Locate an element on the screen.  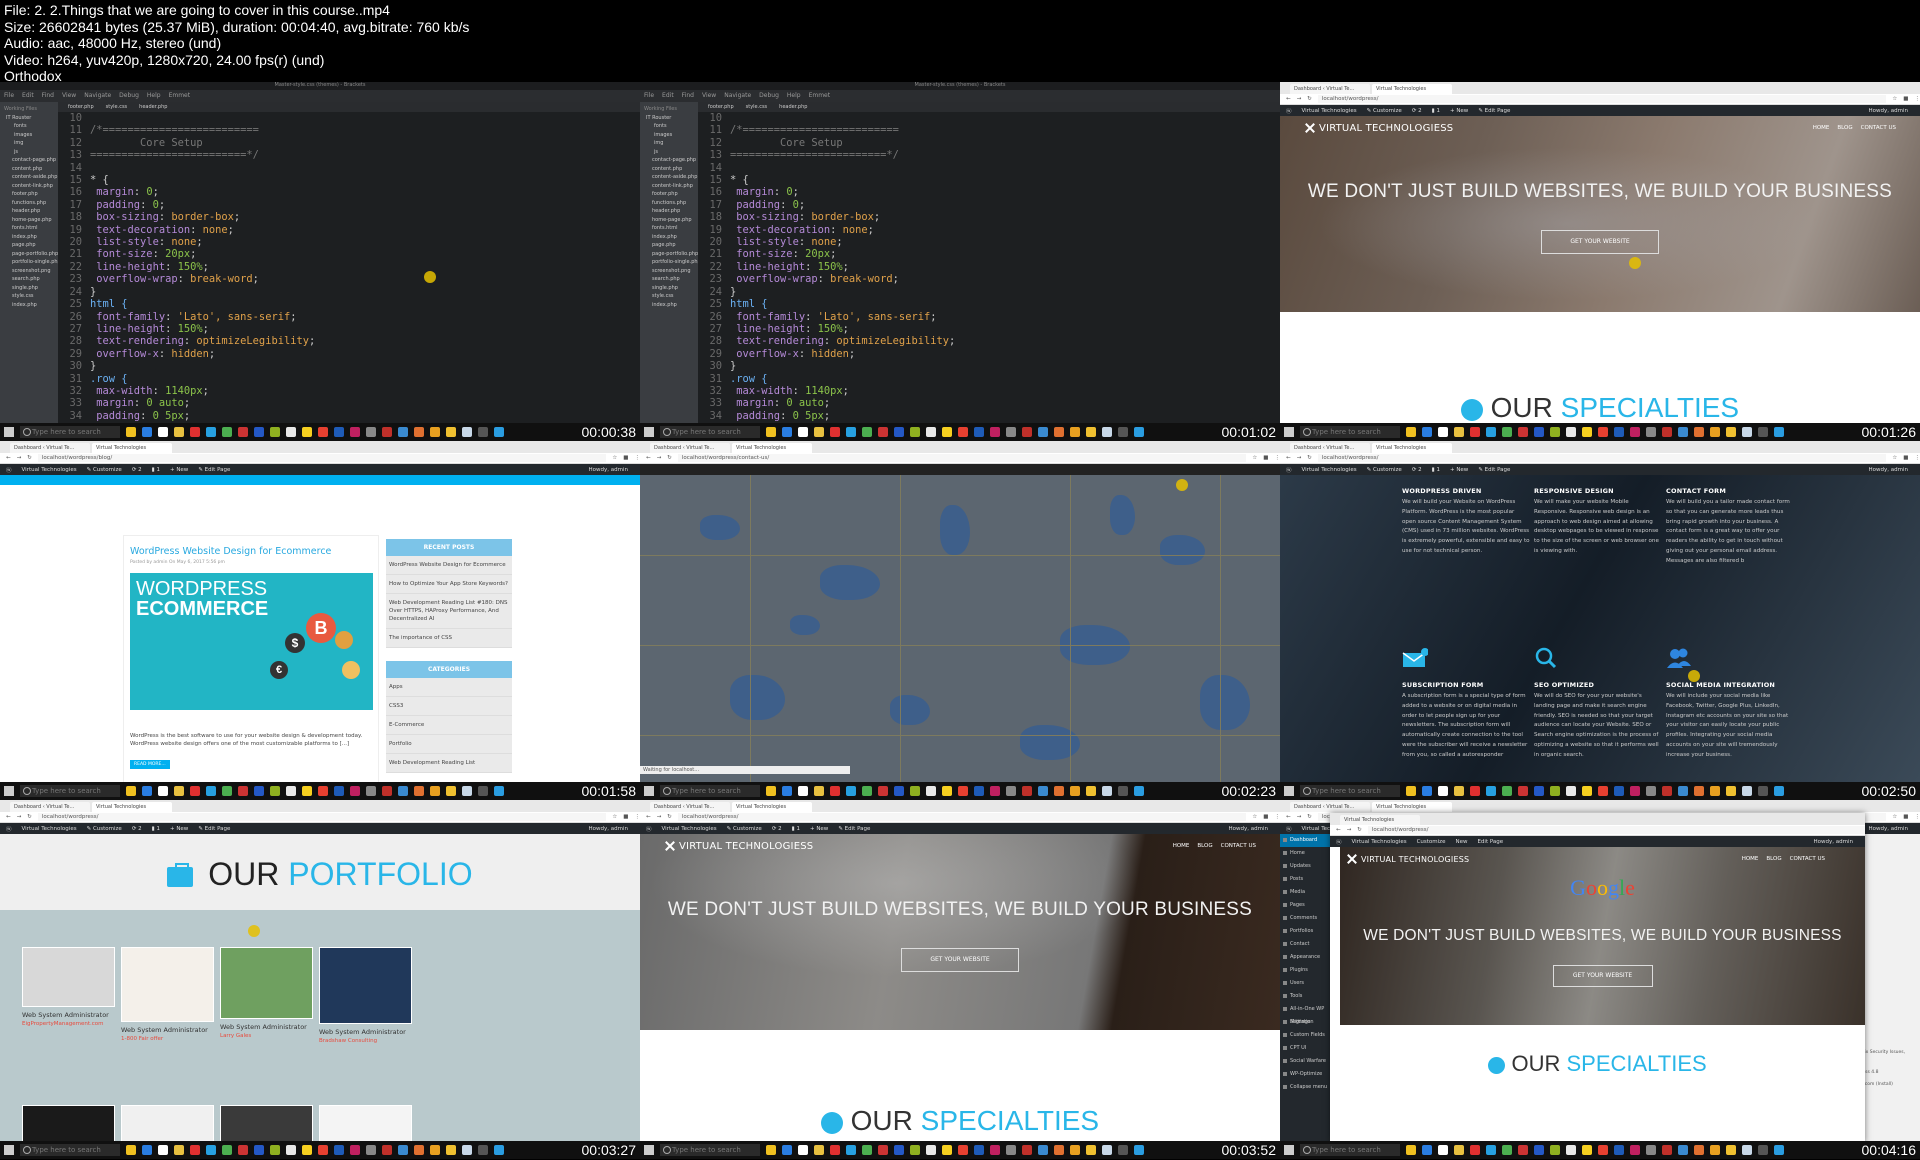
wp-menu-item: Plugins is located at coordinates (1307, 970).